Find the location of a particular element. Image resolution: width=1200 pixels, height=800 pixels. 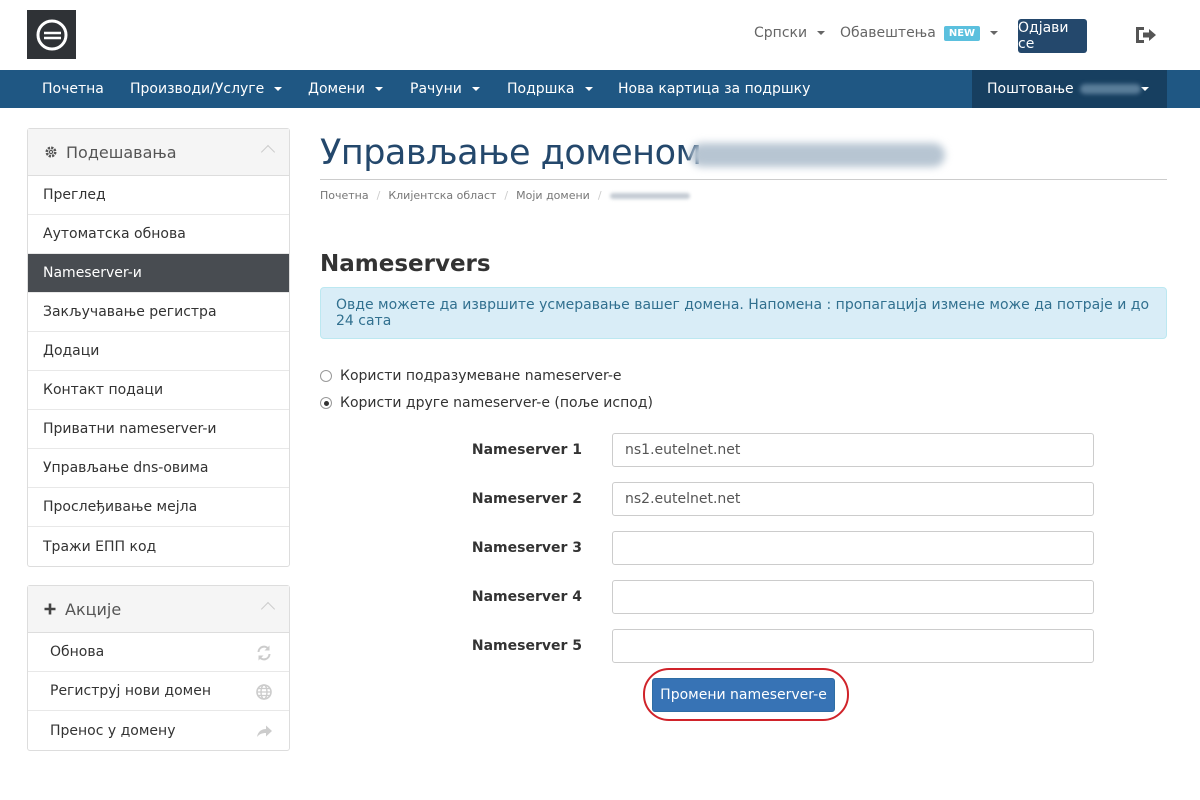

breadcrumb-client-area: Клијентска област is located at coordinates (442, 195).